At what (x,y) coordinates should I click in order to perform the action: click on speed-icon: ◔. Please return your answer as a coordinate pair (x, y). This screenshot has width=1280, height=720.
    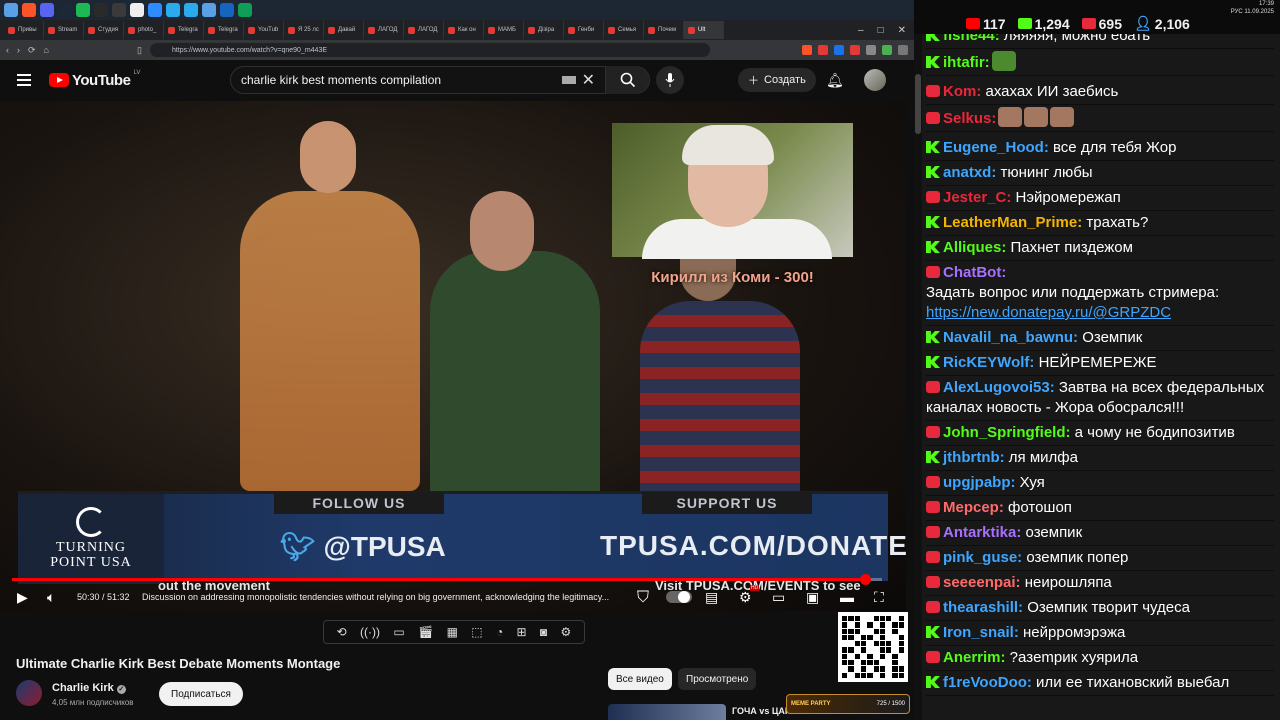
    Looking at the image, I should click on (499, 632).